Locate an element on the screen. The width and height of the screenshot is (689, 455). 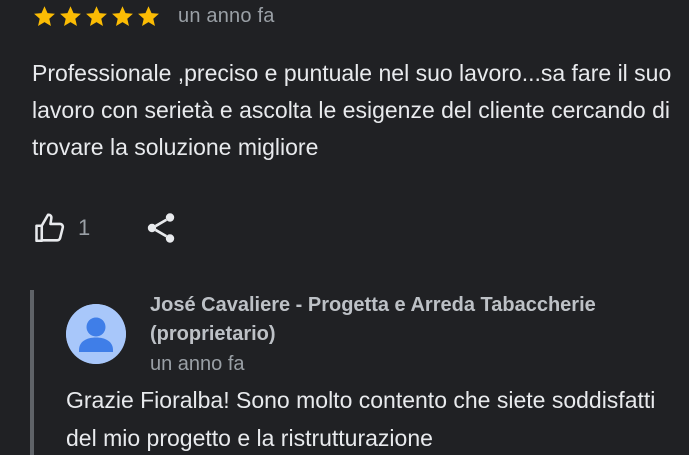
person-icon is located at coordinates (96, 334).